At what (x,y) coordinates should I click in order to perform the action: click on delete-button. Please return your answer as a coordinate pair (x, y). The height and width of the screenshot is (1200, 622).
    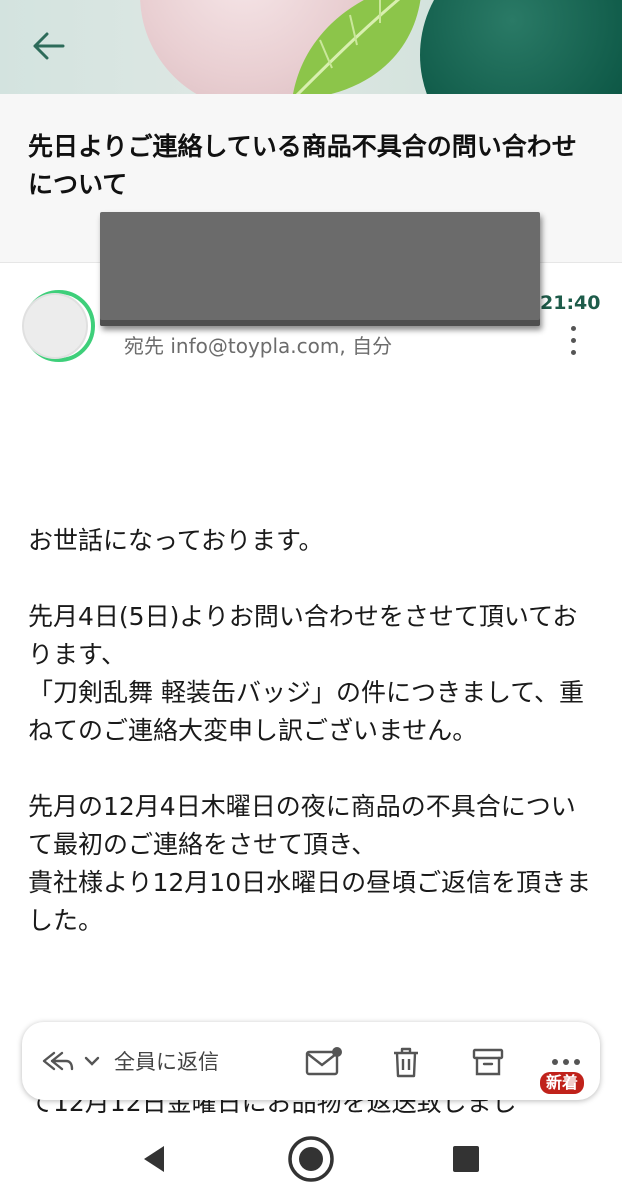
    Looking at the image, I should click on (406, 1062).